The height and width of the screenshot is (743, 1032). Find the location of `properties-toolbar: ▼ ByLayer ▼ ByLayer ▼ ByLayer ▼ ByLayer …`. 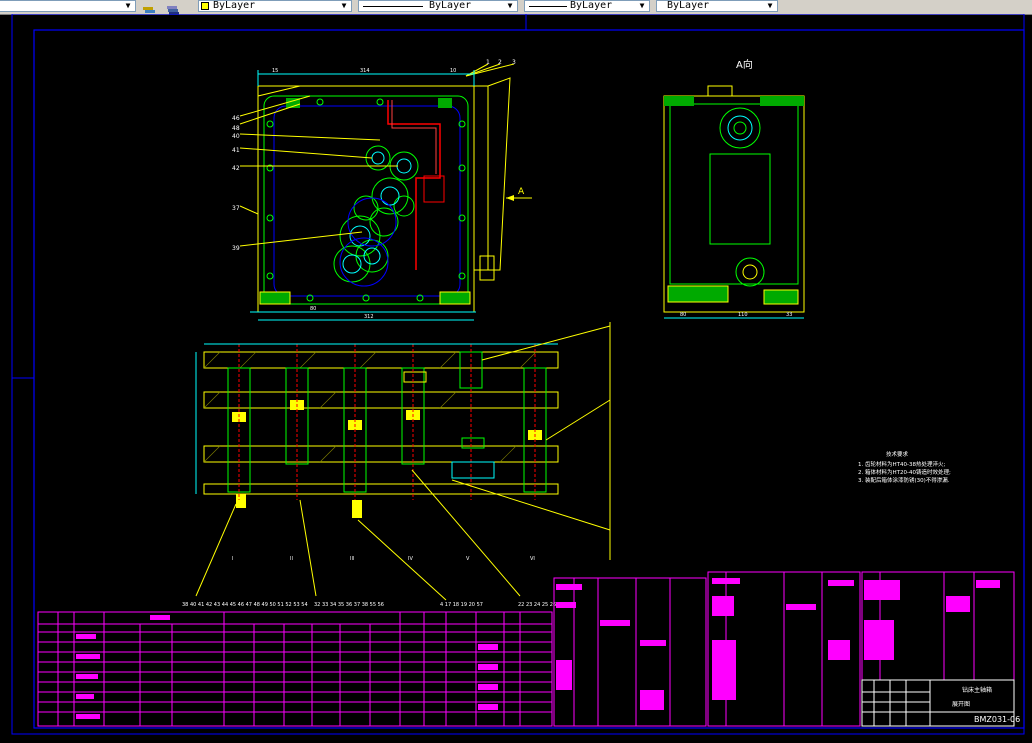

properties-toolbar: ▼ ByLayer ▼ ByLayer ▼ ByLayer ▼ ByLayer … is located at coordinates (516, 7).